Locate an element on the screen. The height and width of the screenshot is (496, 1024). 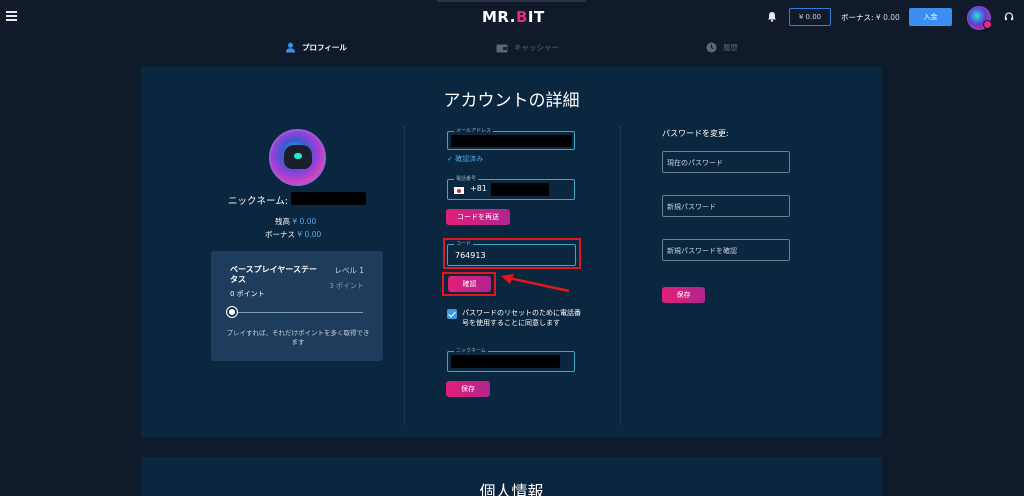
phone-country-code: +81 is located at coordinates (478, 188).